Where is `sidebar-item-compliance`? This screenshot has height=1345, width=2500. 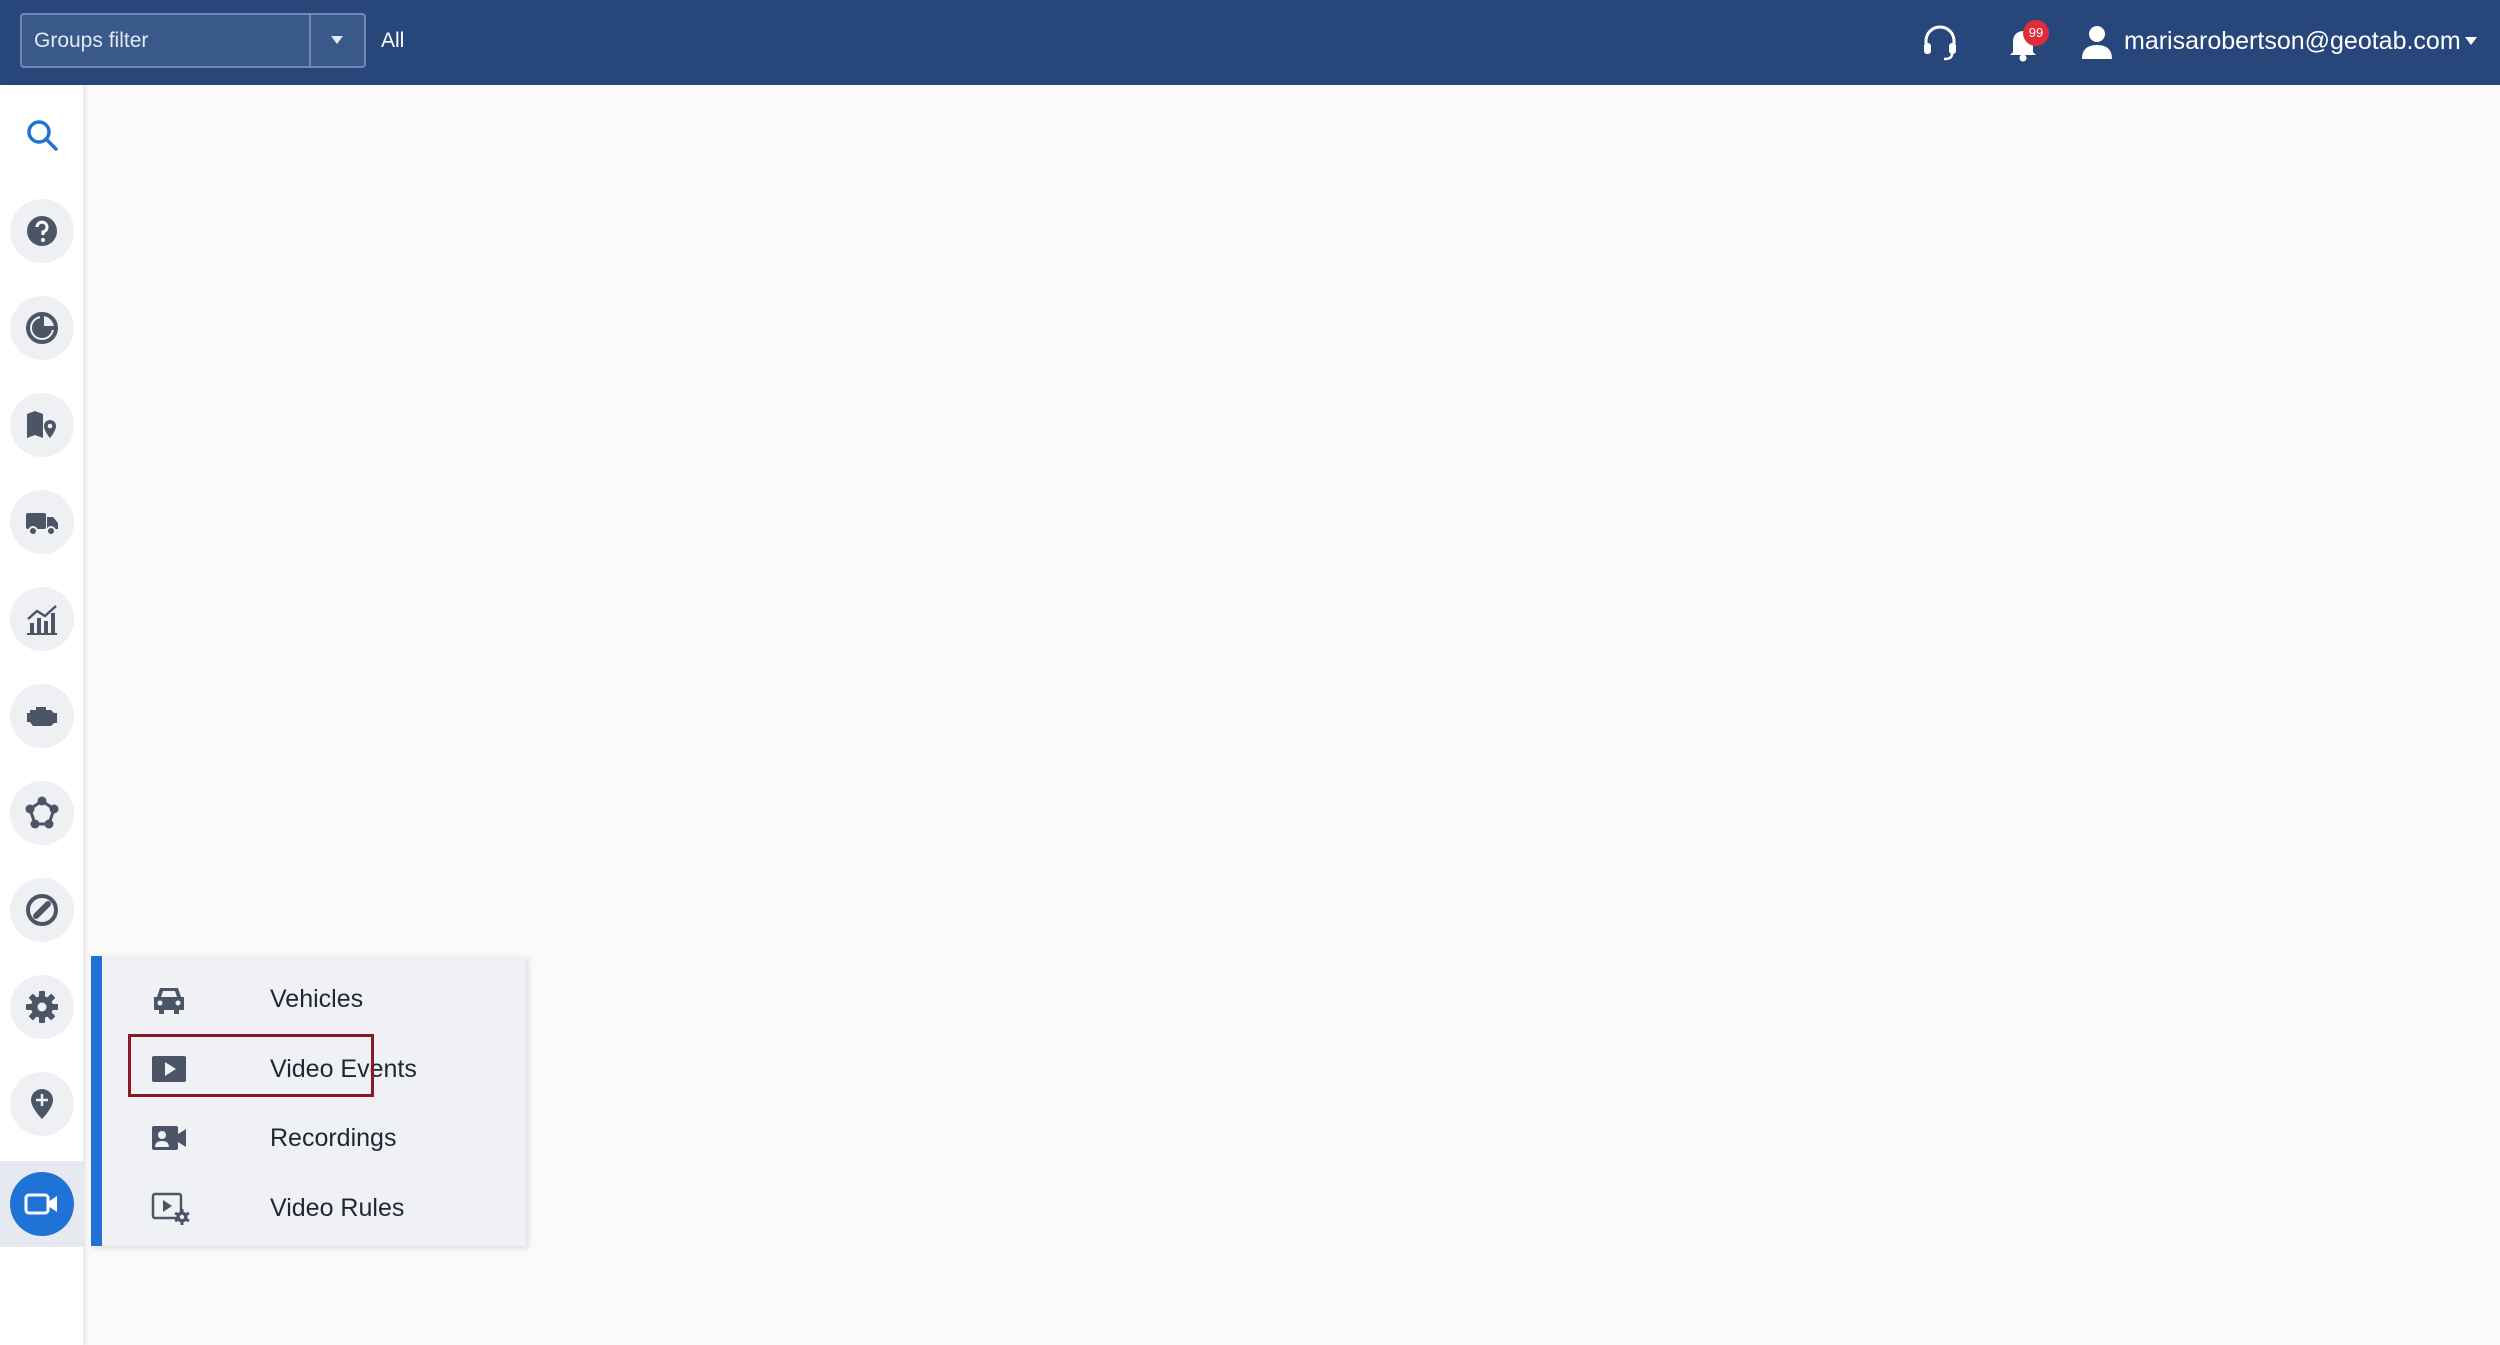 sidebar-item-compliance is located at coordinates (42, 910).